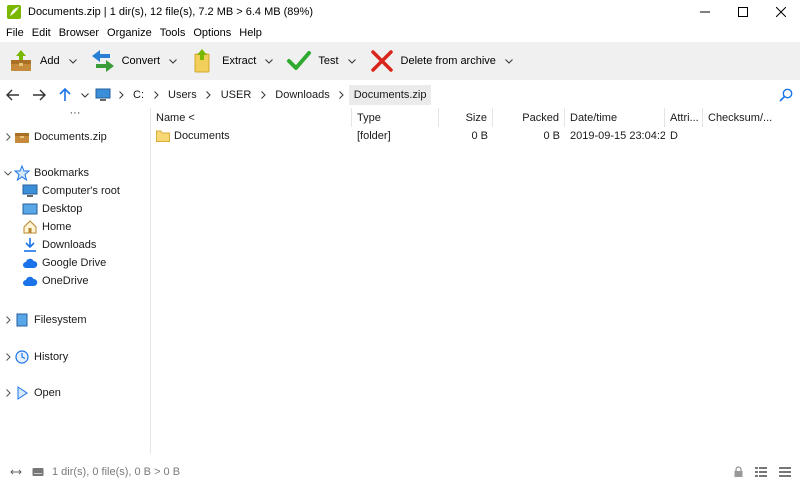  Describe the element at coordinates (251, 117) in the screenshot. I see `column-header-name: Name <` at that location.